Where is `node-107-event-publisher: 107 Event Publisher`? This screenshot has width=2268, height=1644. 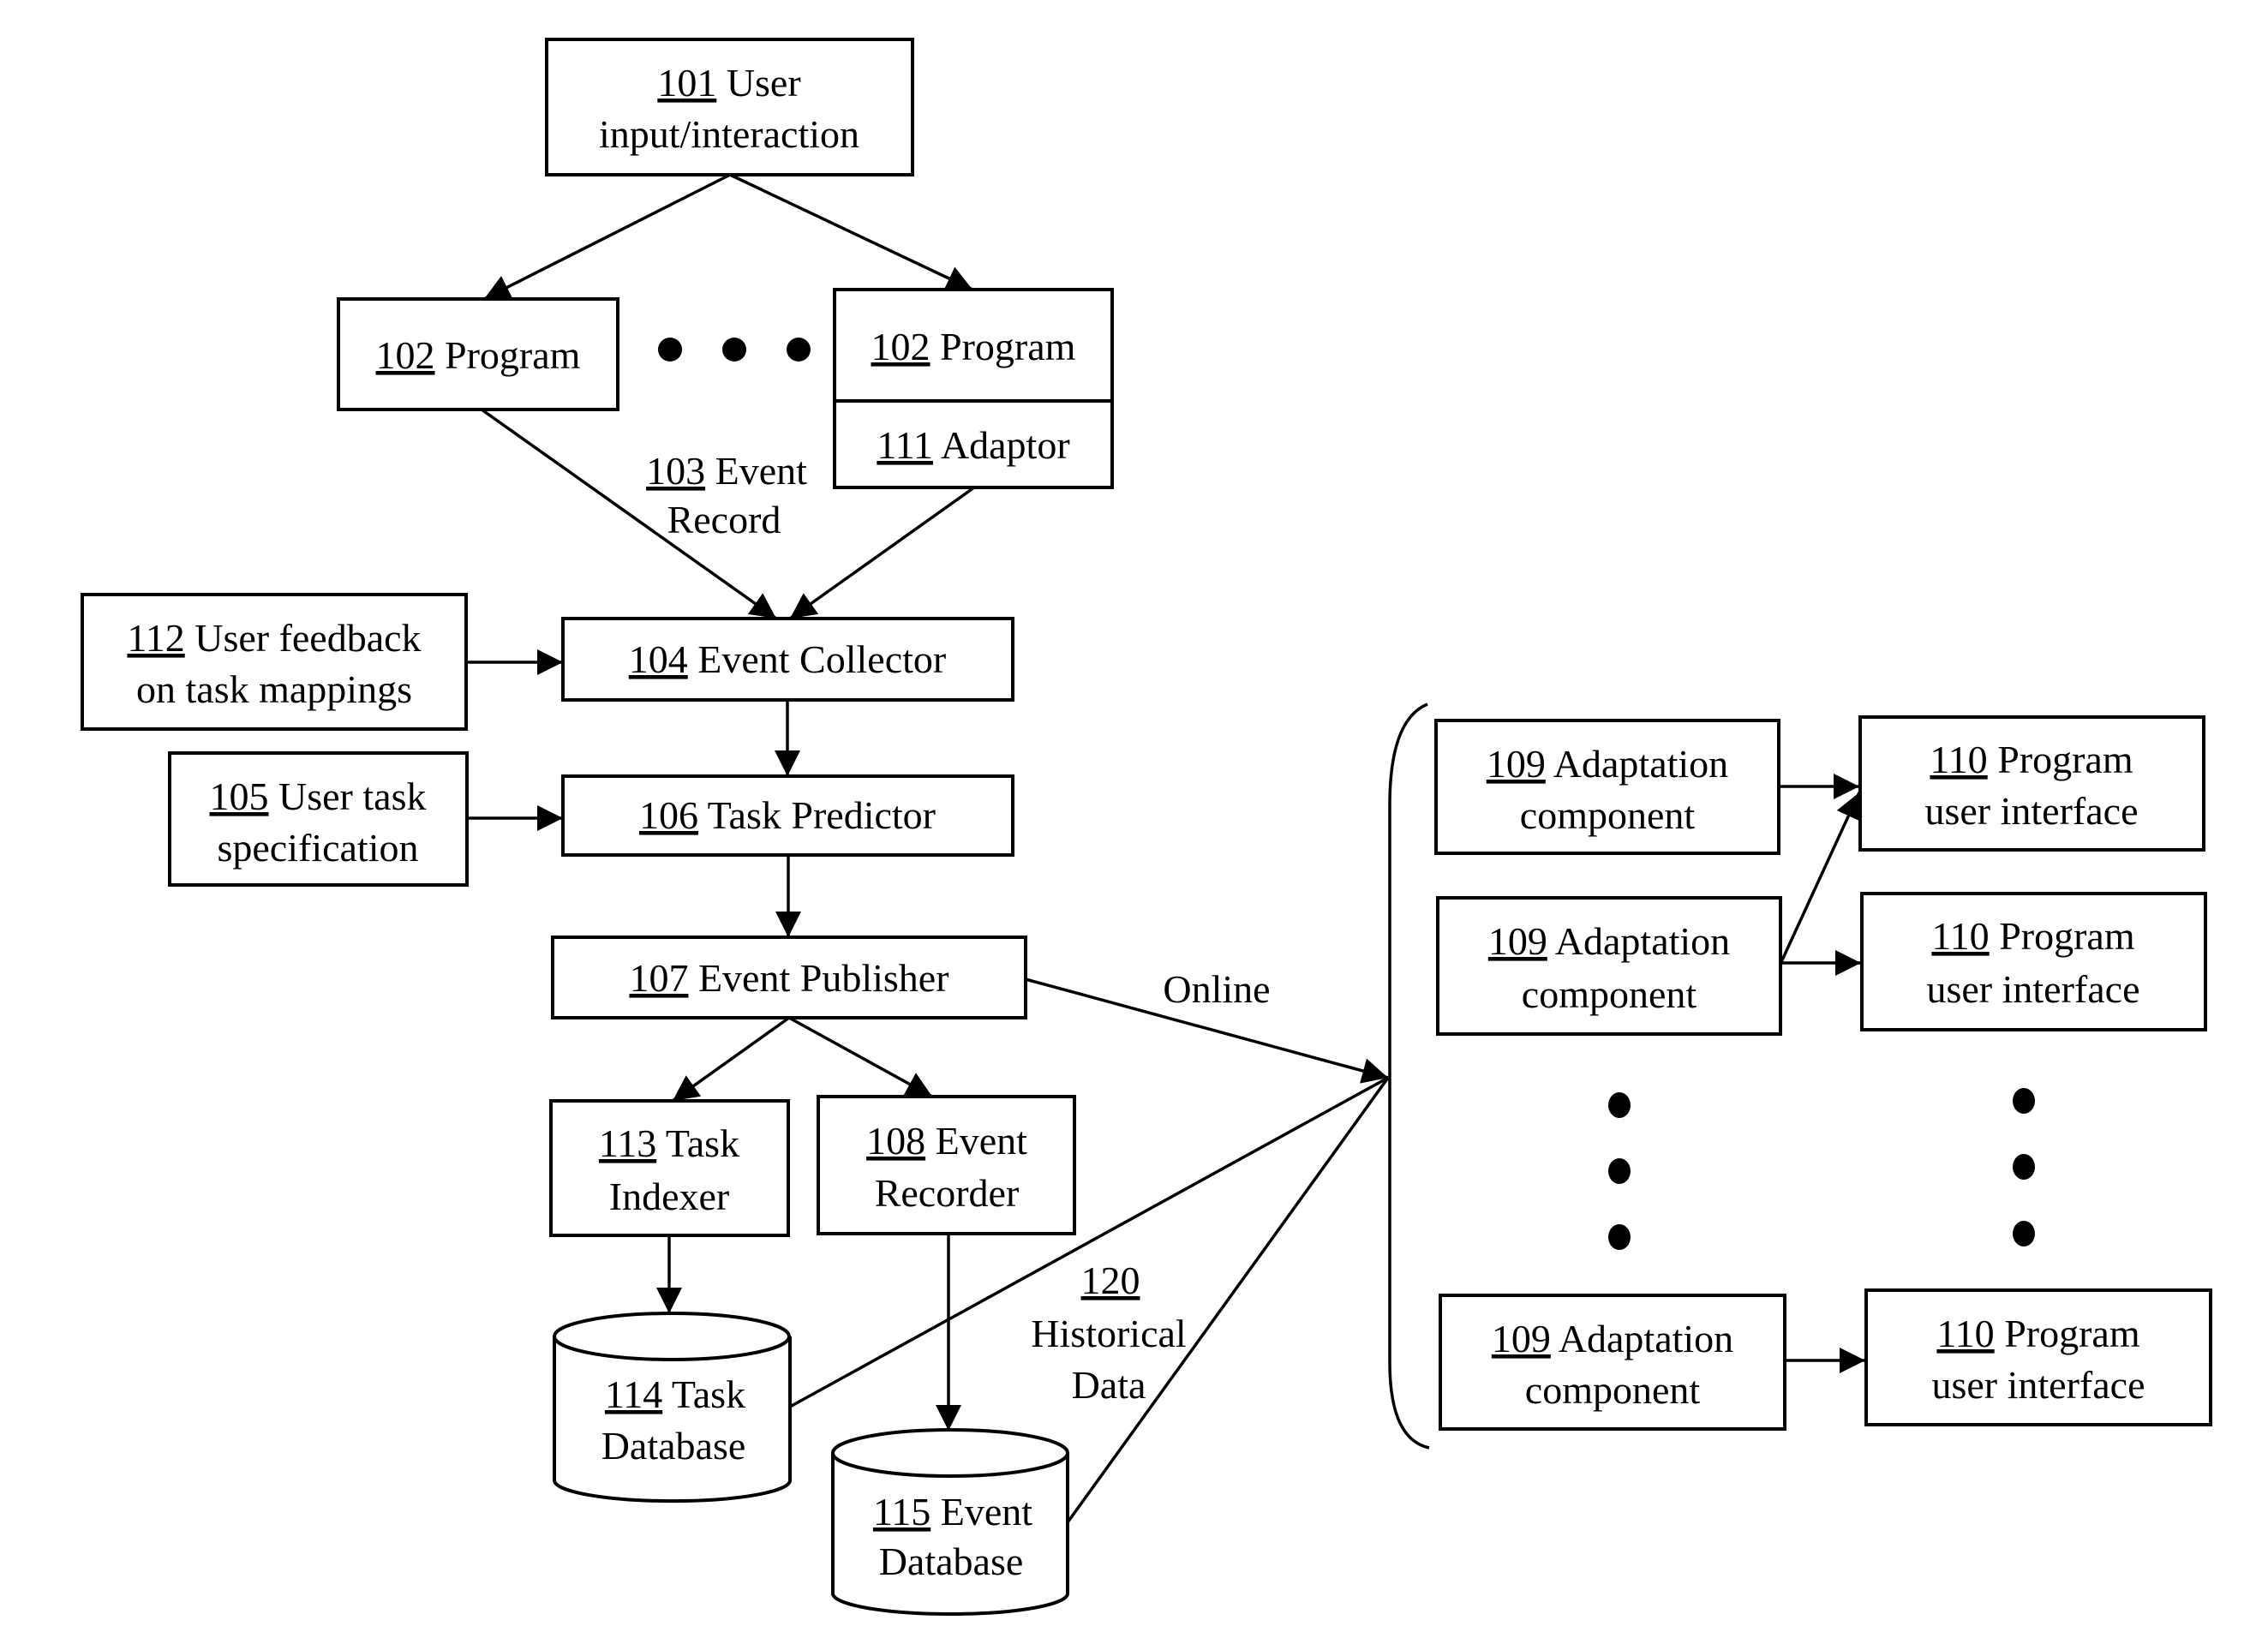
node-107-event-publisher: 107 Event Publisher is located at coordinates (789, 978).